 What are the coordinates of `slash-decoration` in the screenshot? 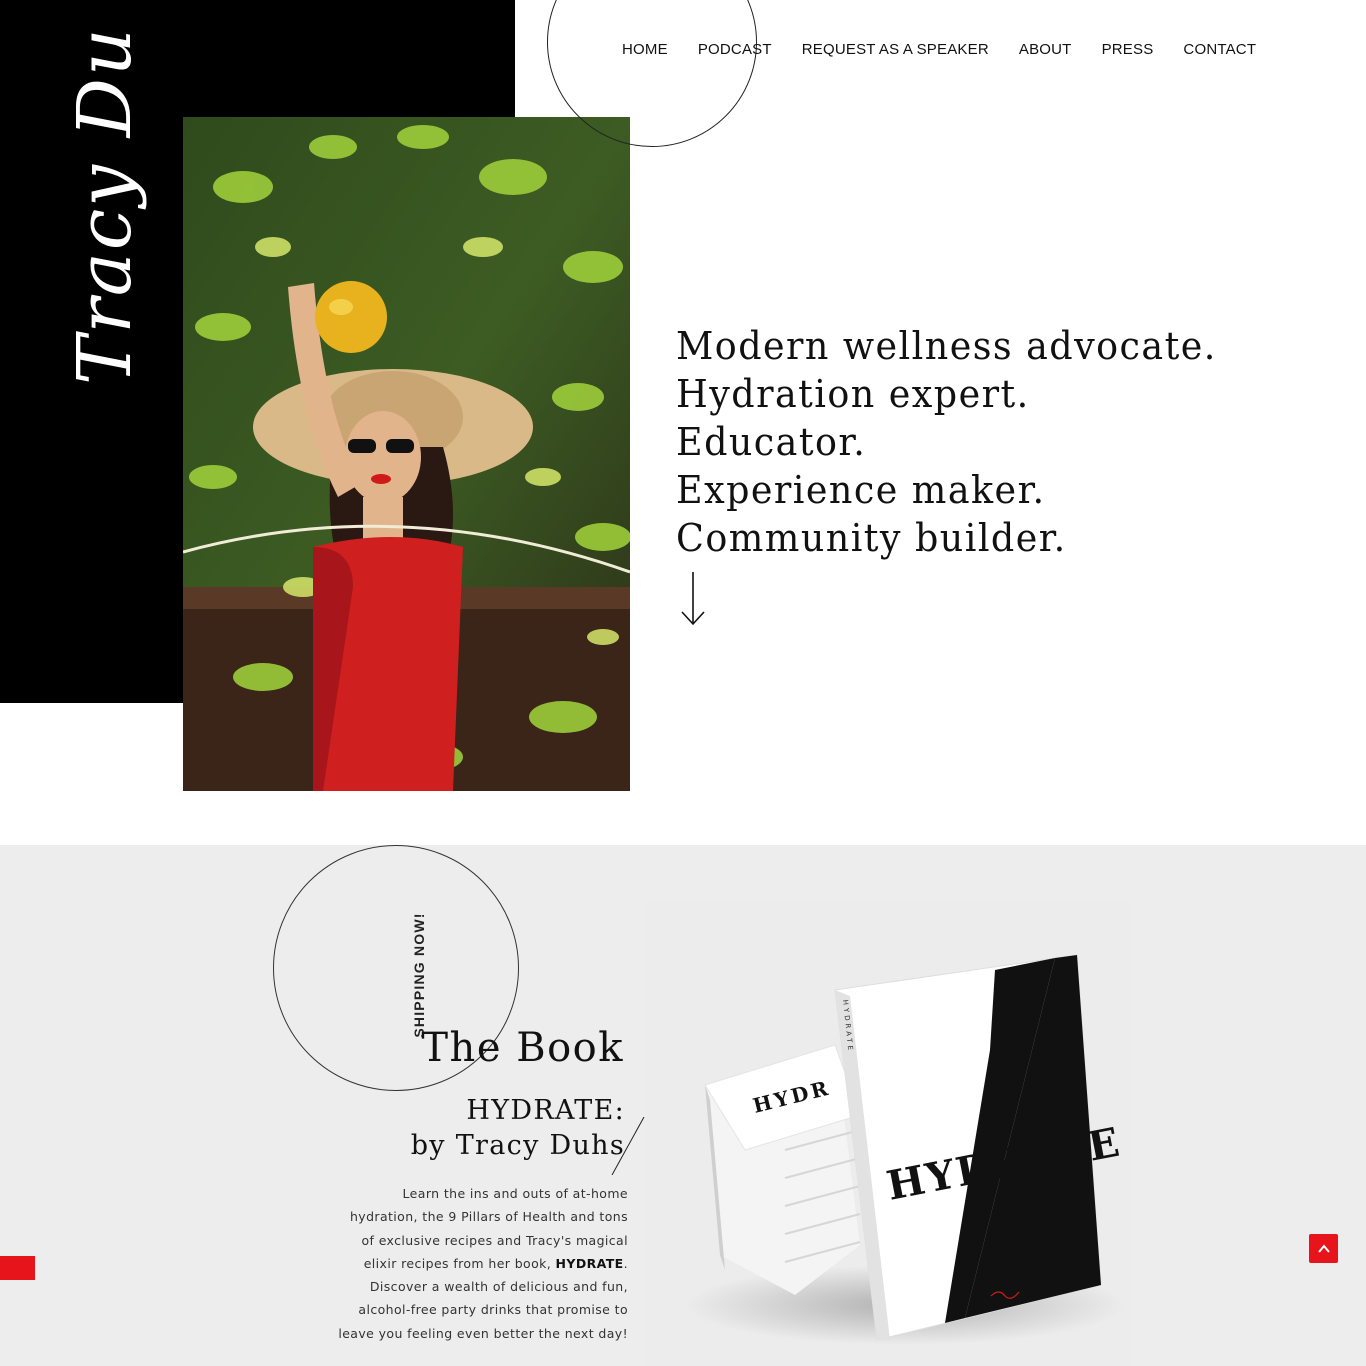 It's located at (628, 1146).